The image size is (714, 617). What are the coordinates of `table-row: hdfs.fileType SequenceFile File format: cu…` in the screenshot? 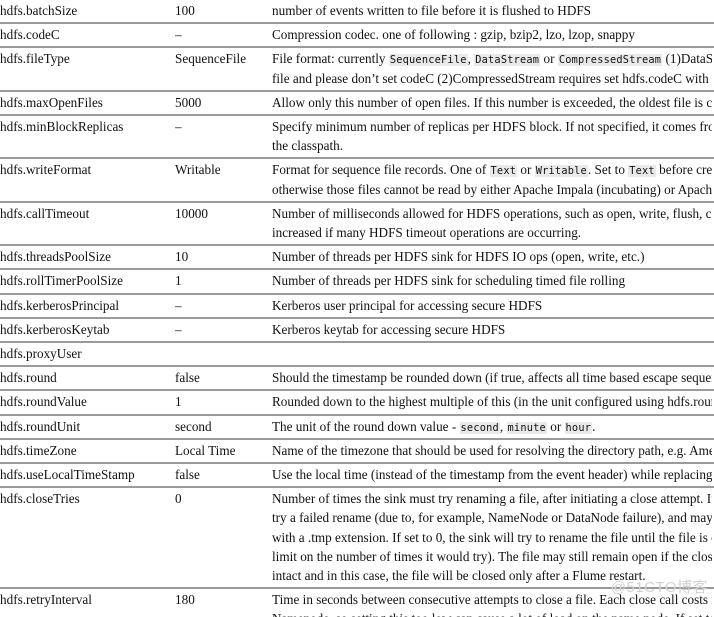 It's located at (357, 69).